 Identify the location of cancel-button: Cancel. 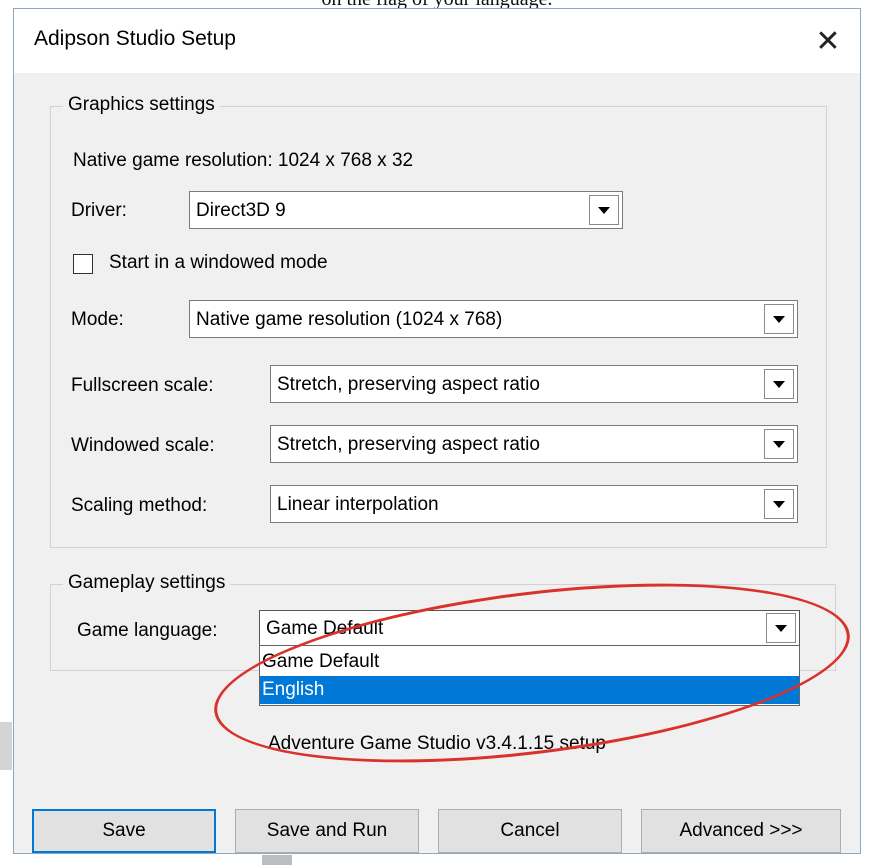
(530, 831).